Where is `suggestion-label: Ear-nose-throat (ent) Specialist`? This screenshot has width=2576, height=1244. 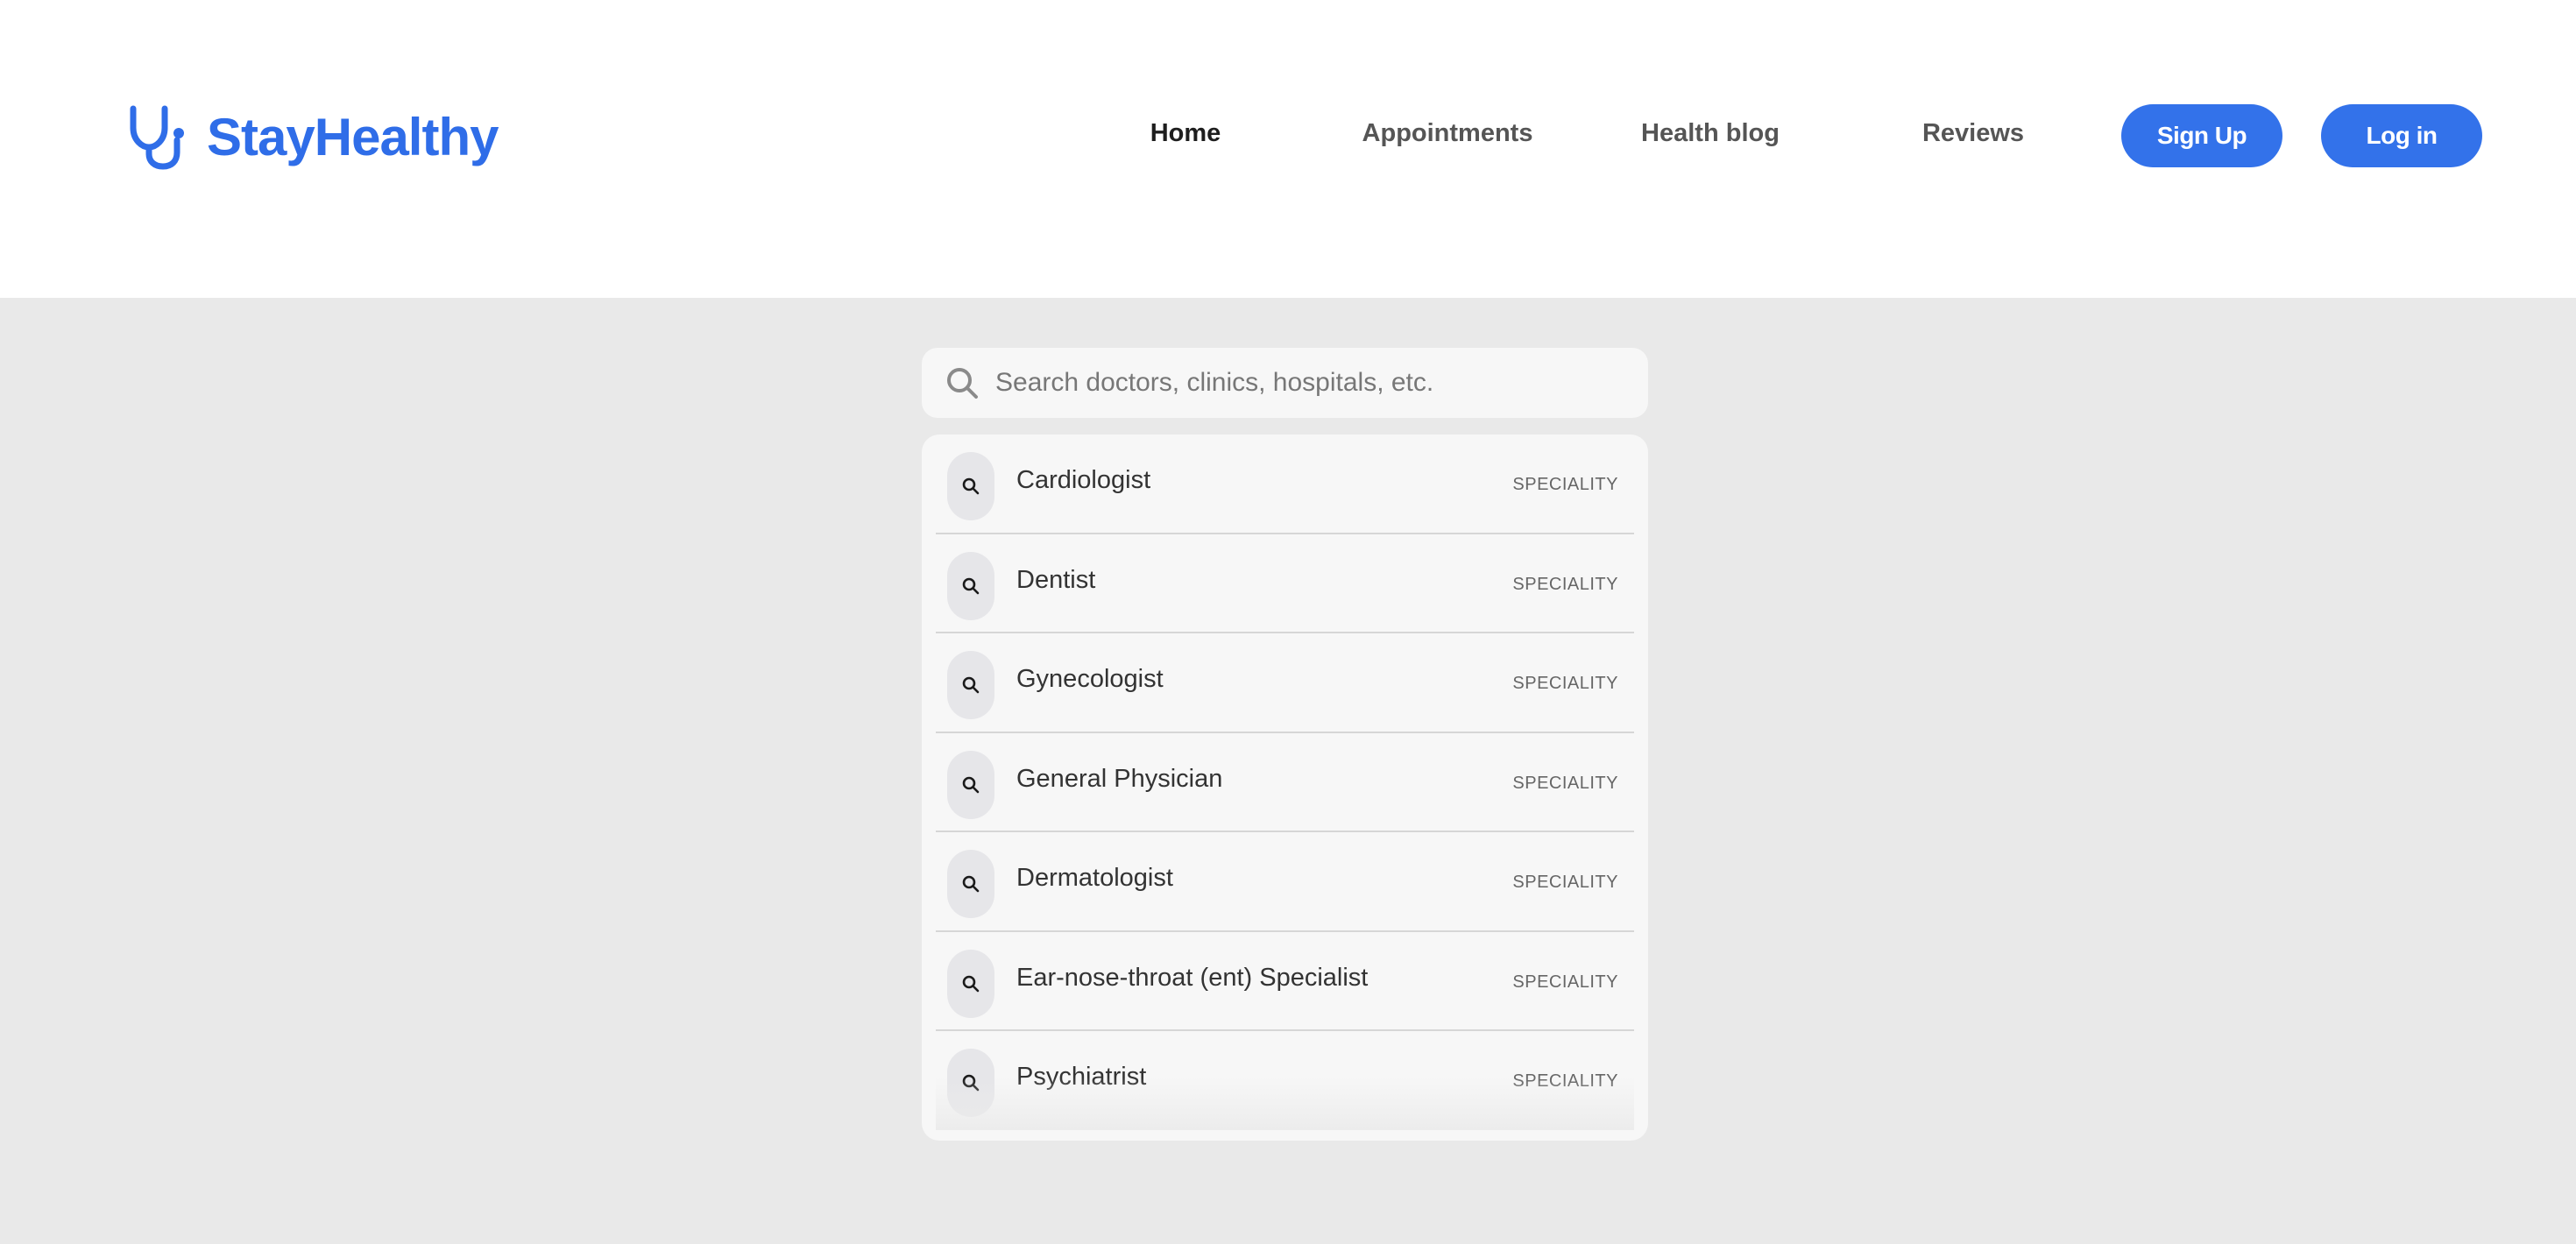 suggestion-label: Ear-nose-throat (ent) Specialist is located at coordinates (1192, 977).